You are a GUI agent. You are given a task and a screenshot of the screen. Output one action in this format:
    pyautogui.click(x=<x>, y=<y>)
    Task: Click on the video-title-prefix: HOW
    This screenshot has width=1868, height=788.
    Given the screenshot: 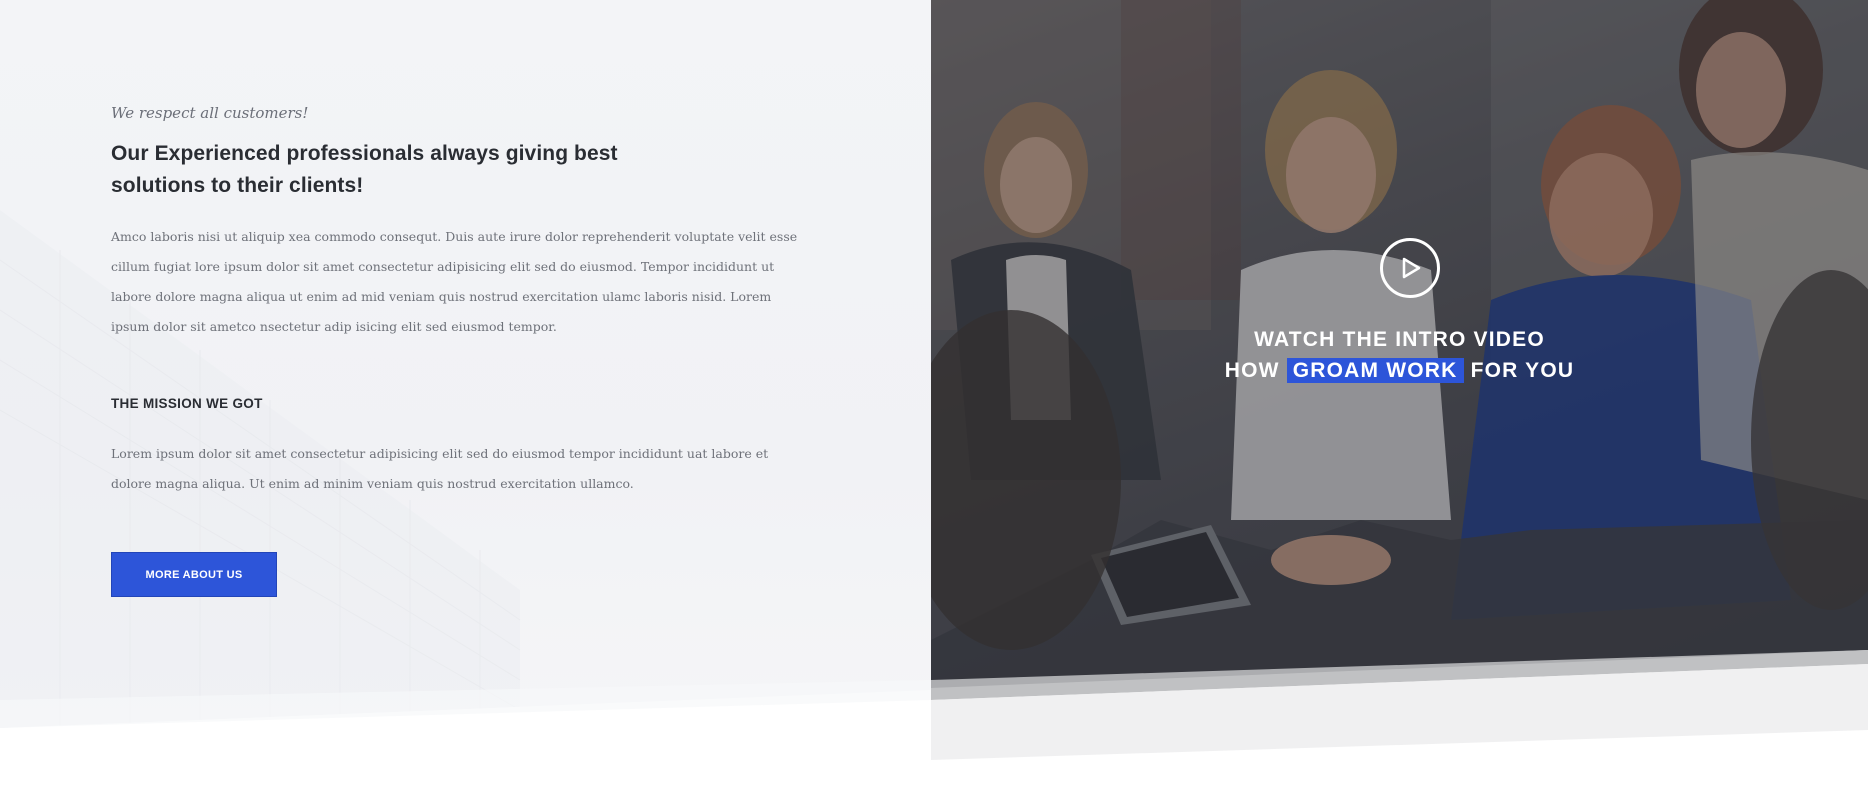 What is the action you would take?
    pyautogui.click(x=1252, y=370)
    